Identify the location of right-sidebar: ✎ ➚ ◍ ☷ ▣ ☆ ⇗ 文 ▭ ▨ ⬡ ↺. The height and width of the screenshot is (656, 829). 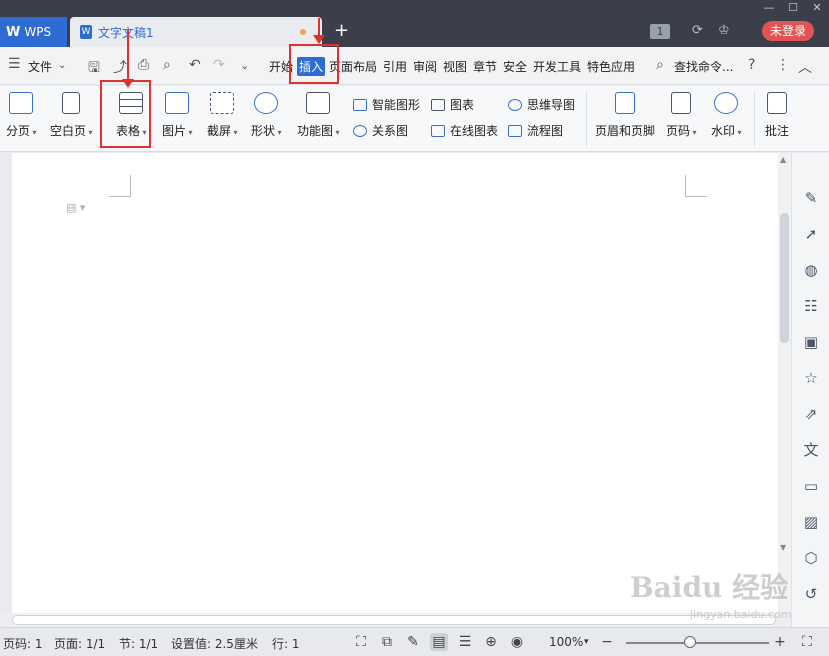
(810, 390).